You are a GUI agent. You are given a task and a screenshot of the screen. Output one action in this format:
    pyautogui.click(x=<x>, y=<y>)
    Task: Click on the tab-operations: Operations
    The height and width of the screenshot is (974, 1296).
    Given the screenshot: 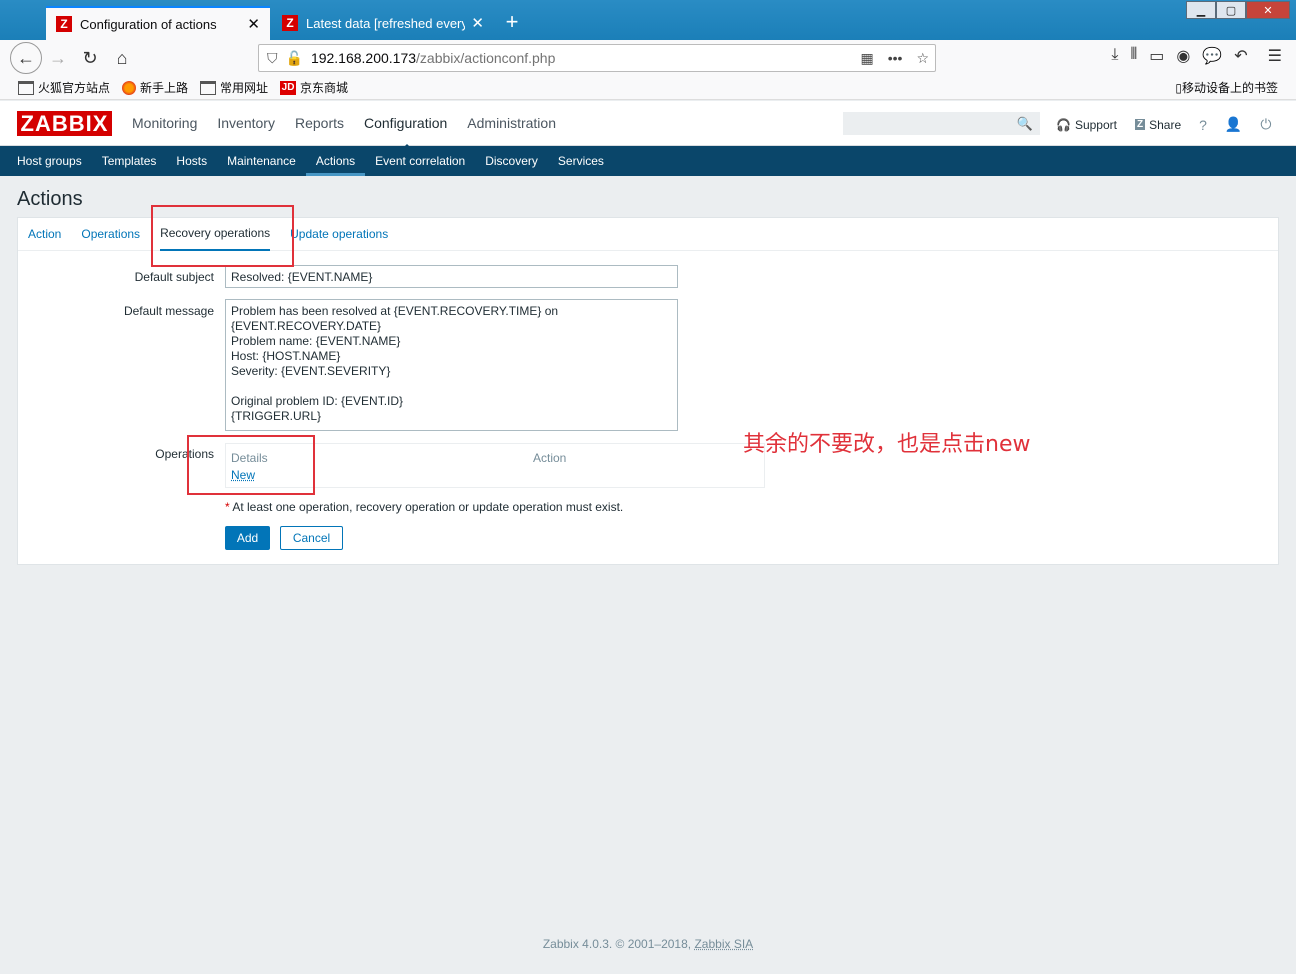 What is the action you would take?
    pyautogui.click(x=110, y=234)
    